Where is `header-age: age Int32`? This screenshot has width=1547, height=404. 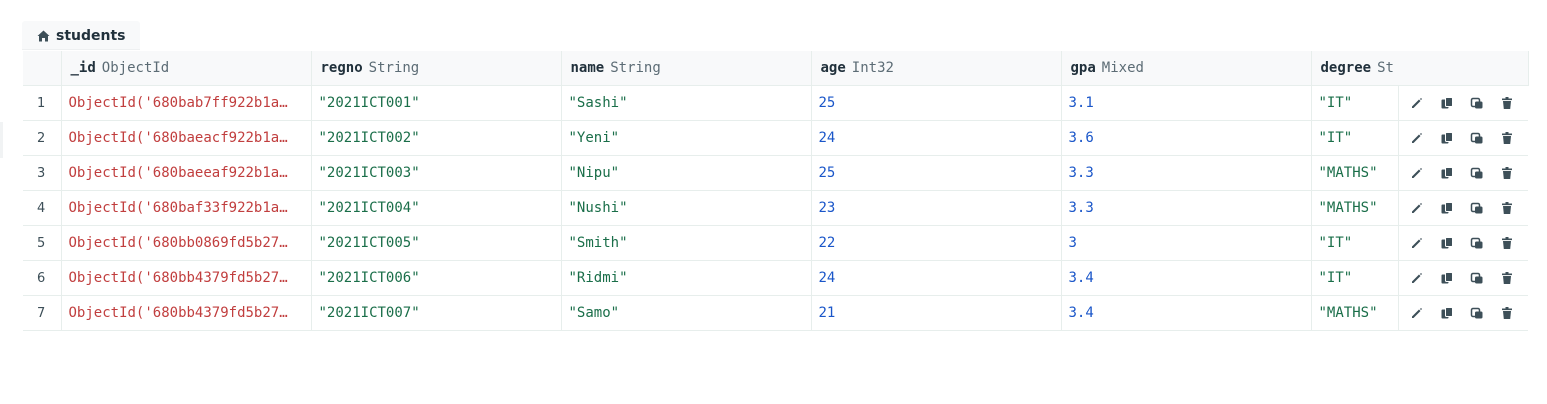
header-age: age Int32 is located at coordinates (936, 68).